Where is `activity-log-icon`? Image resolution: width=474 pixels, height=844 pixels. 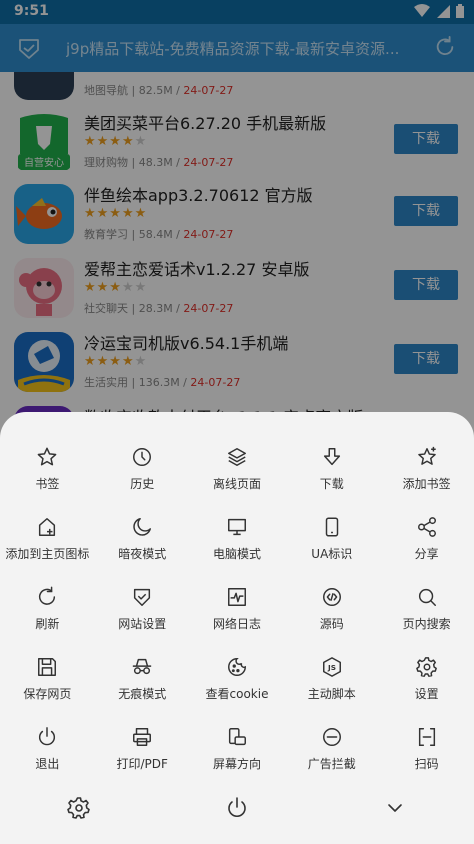
activity-log-icon is located at coordinates (237, 597).